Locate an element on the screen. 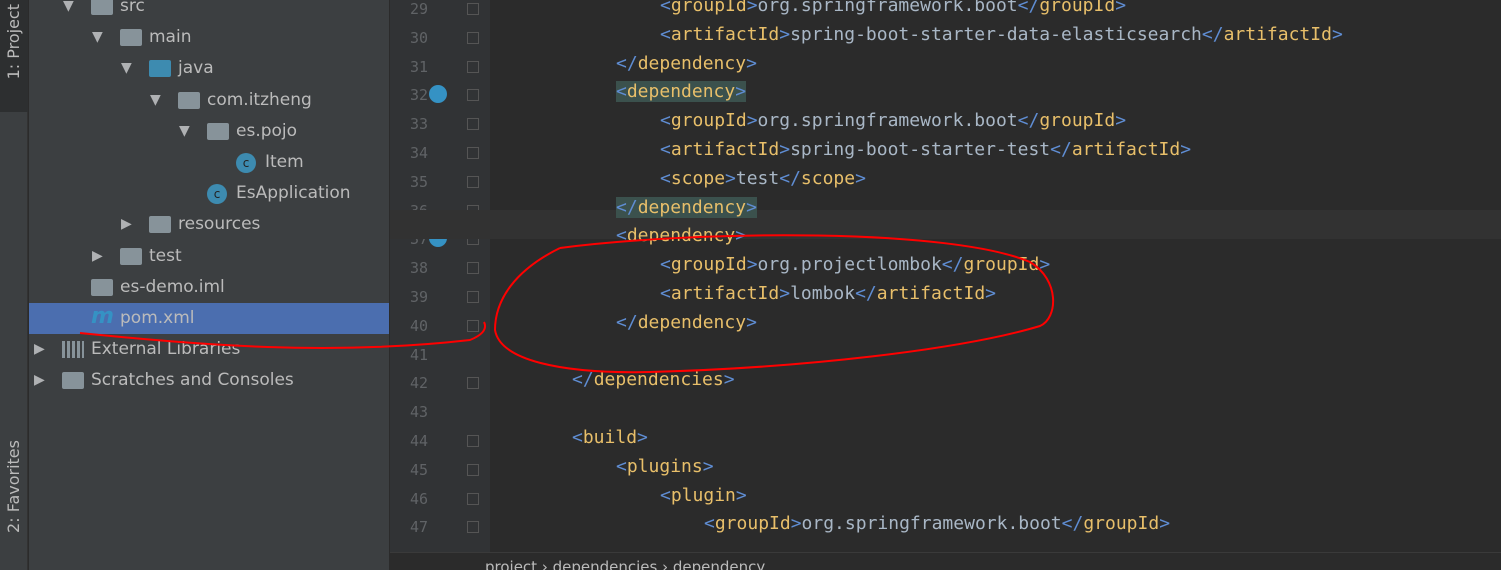 The image size is (1501, 570). annotation-underline is located at coordinates (282, 335).